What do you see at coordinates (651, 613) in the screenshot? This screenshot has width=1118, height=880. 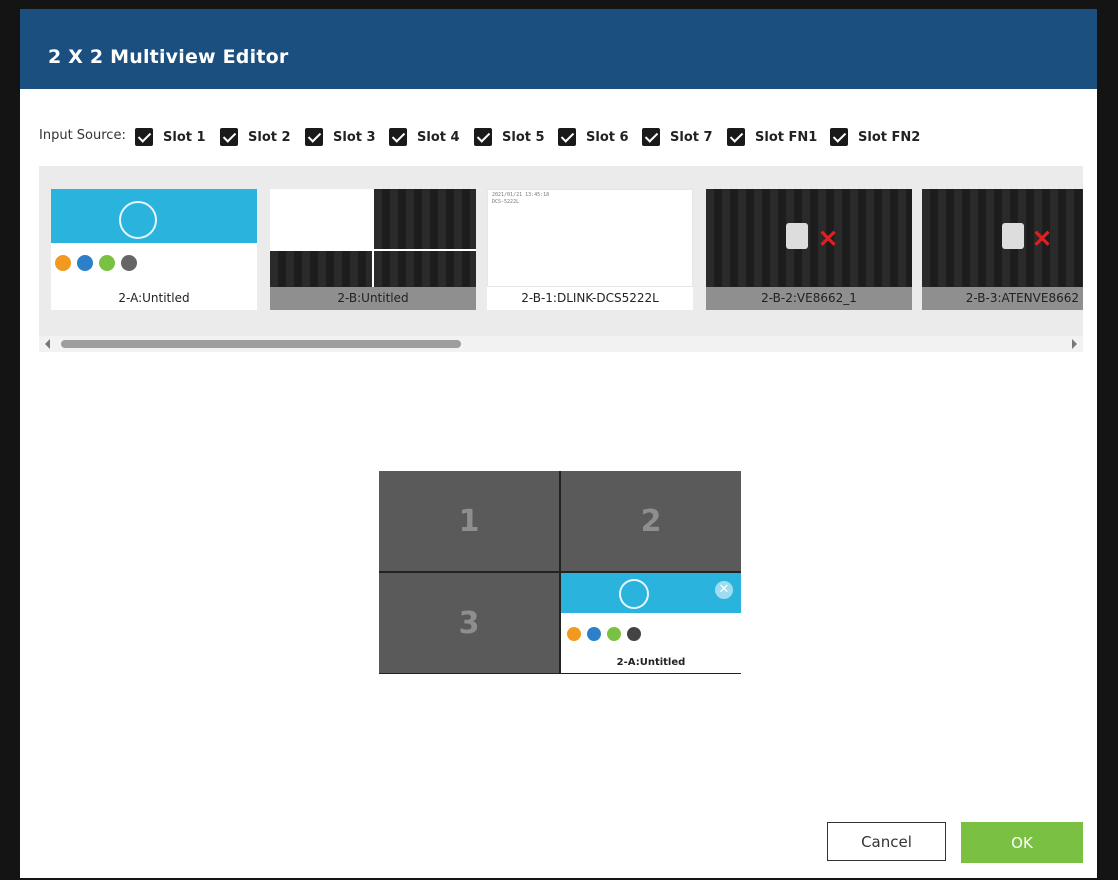 I see `assigned-source-preview` at bounding box center [651, 613].